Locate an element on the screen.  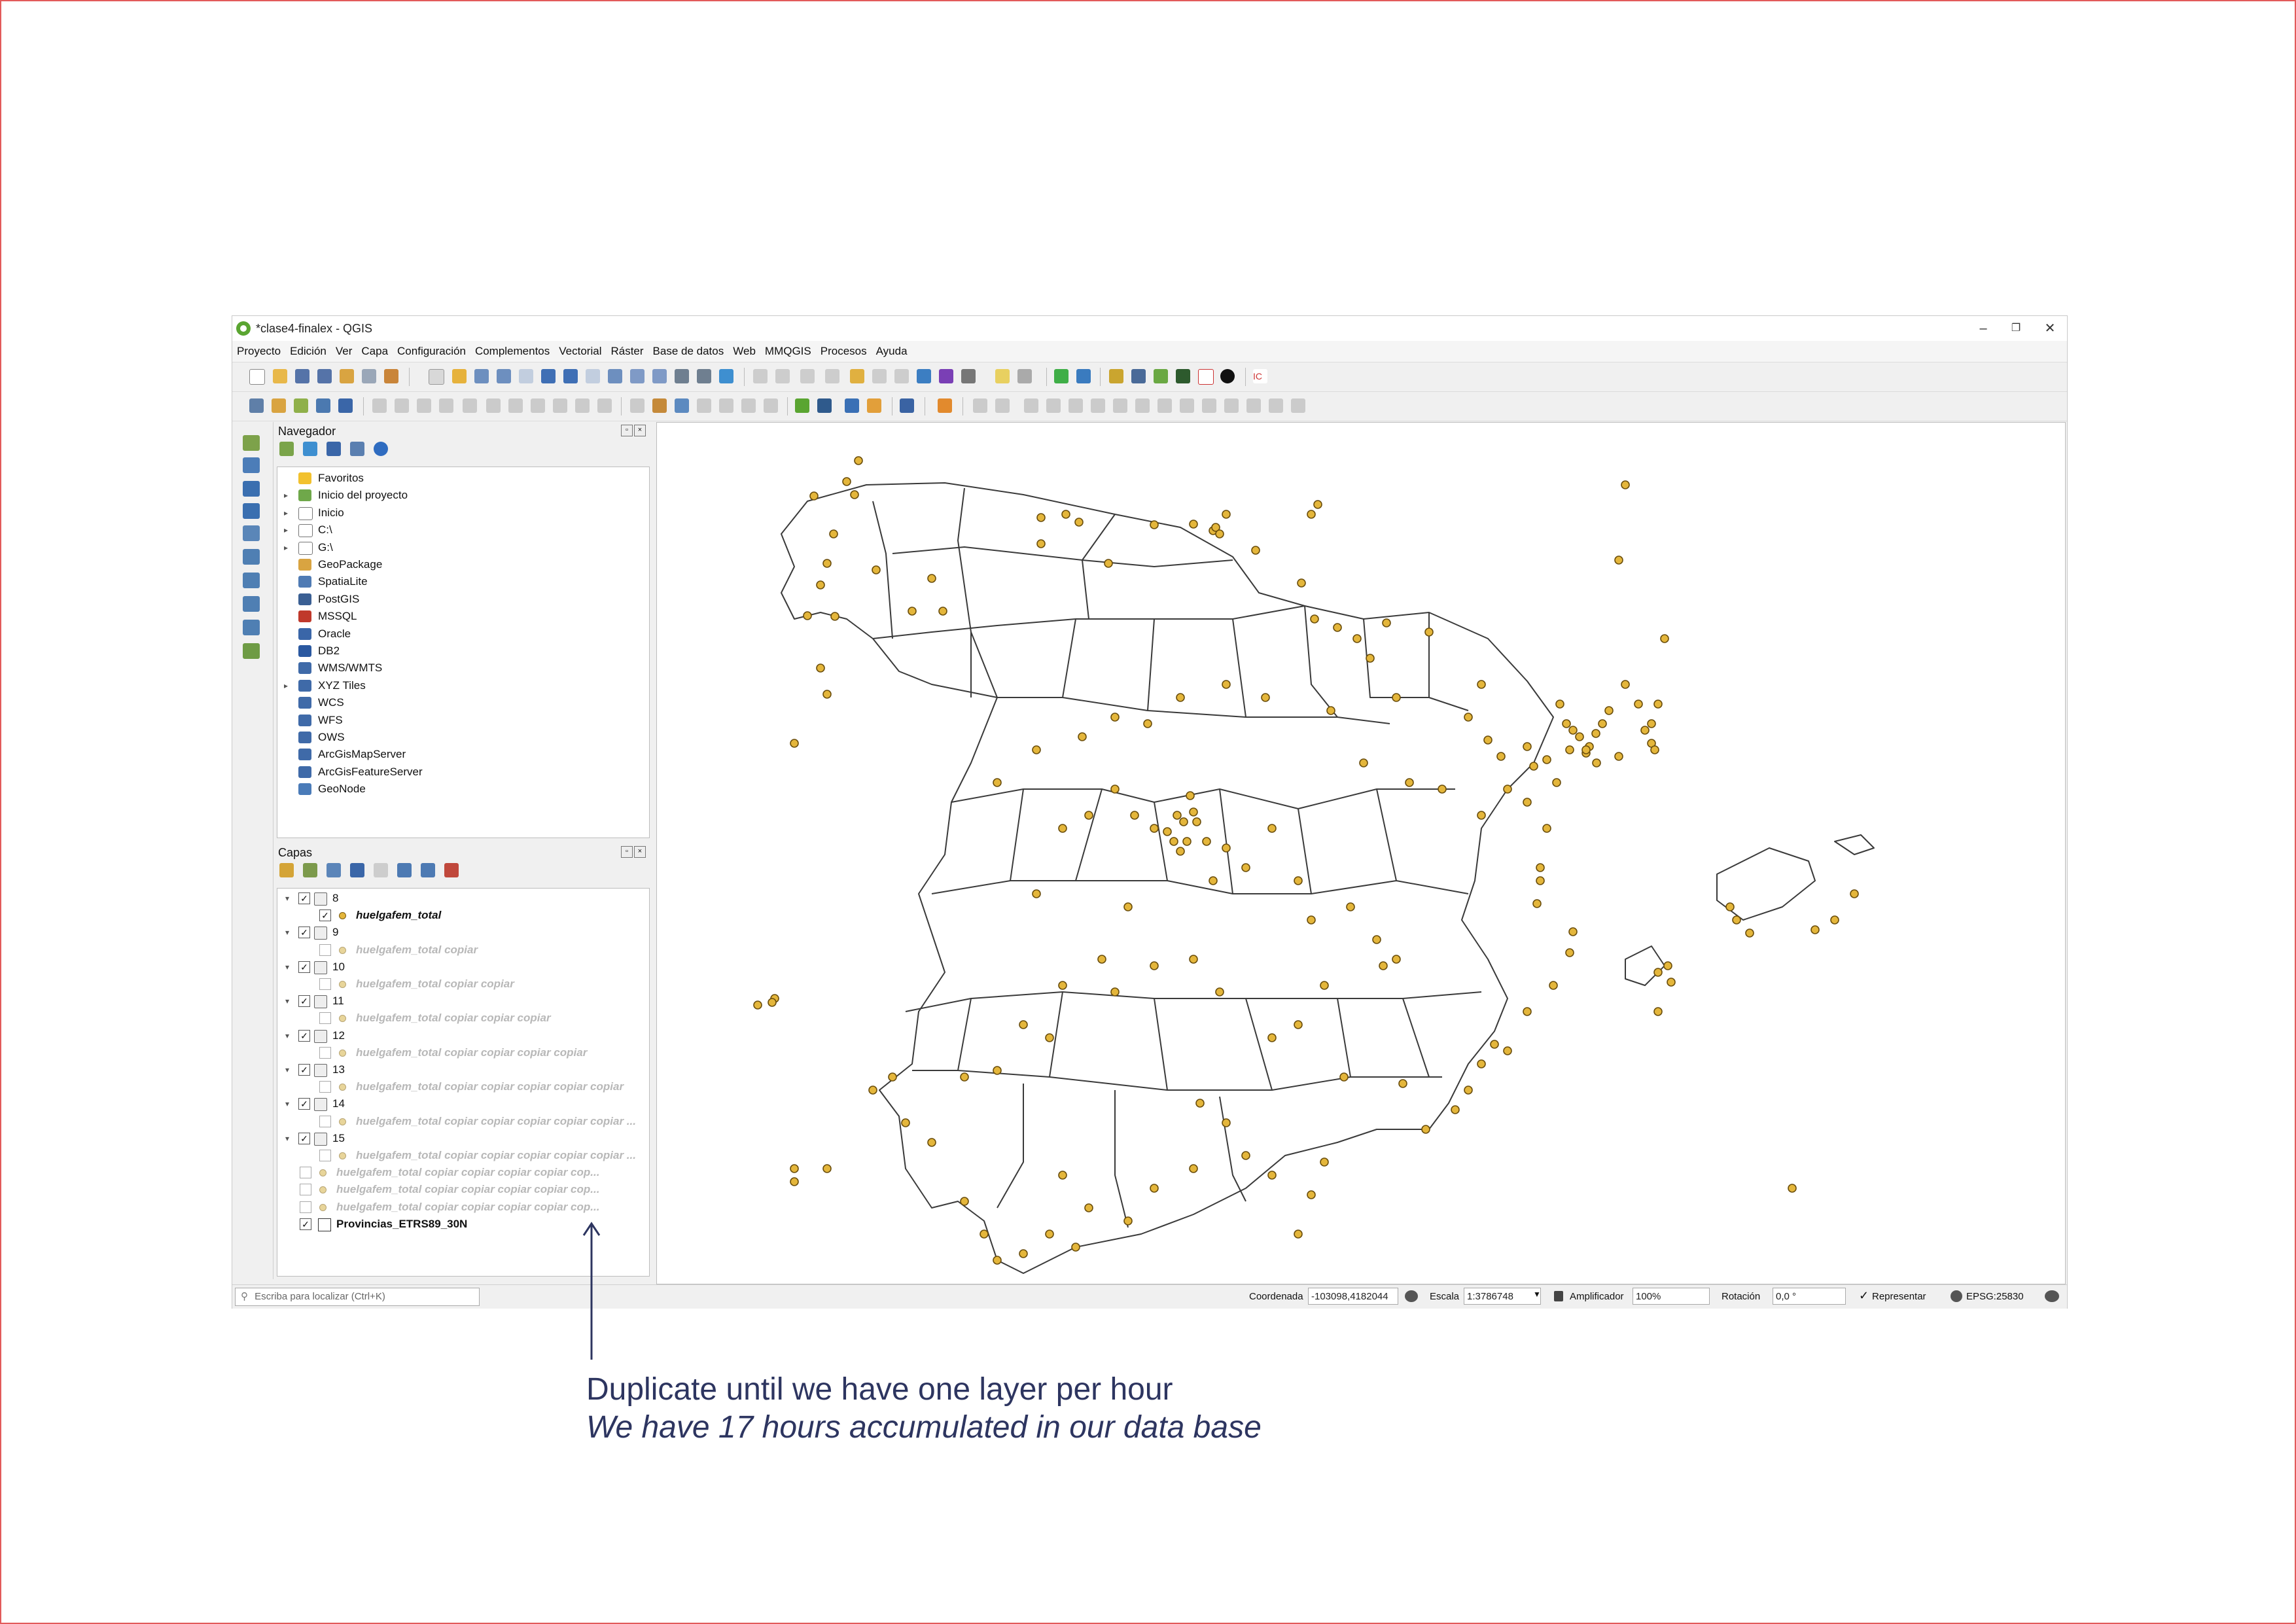
navigator-item: MSSQL is located at coordinates (463, 616).